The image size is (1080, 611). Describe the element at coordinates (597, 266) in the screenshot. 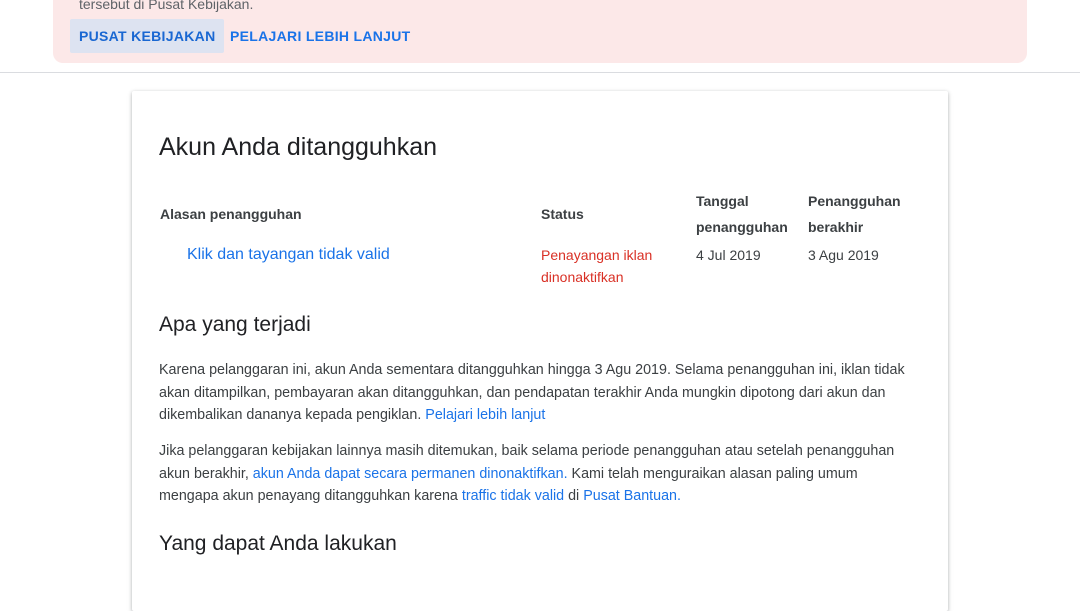

I see `status-value: Penayangan iklan dinonaktifkan` at that location.